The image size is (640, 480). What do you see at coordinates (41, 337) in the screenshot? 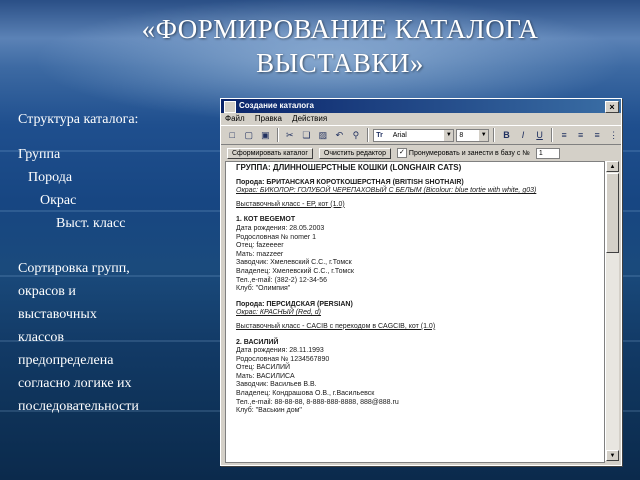
I see `sort-line: классов` at bounding box center [41, 337].